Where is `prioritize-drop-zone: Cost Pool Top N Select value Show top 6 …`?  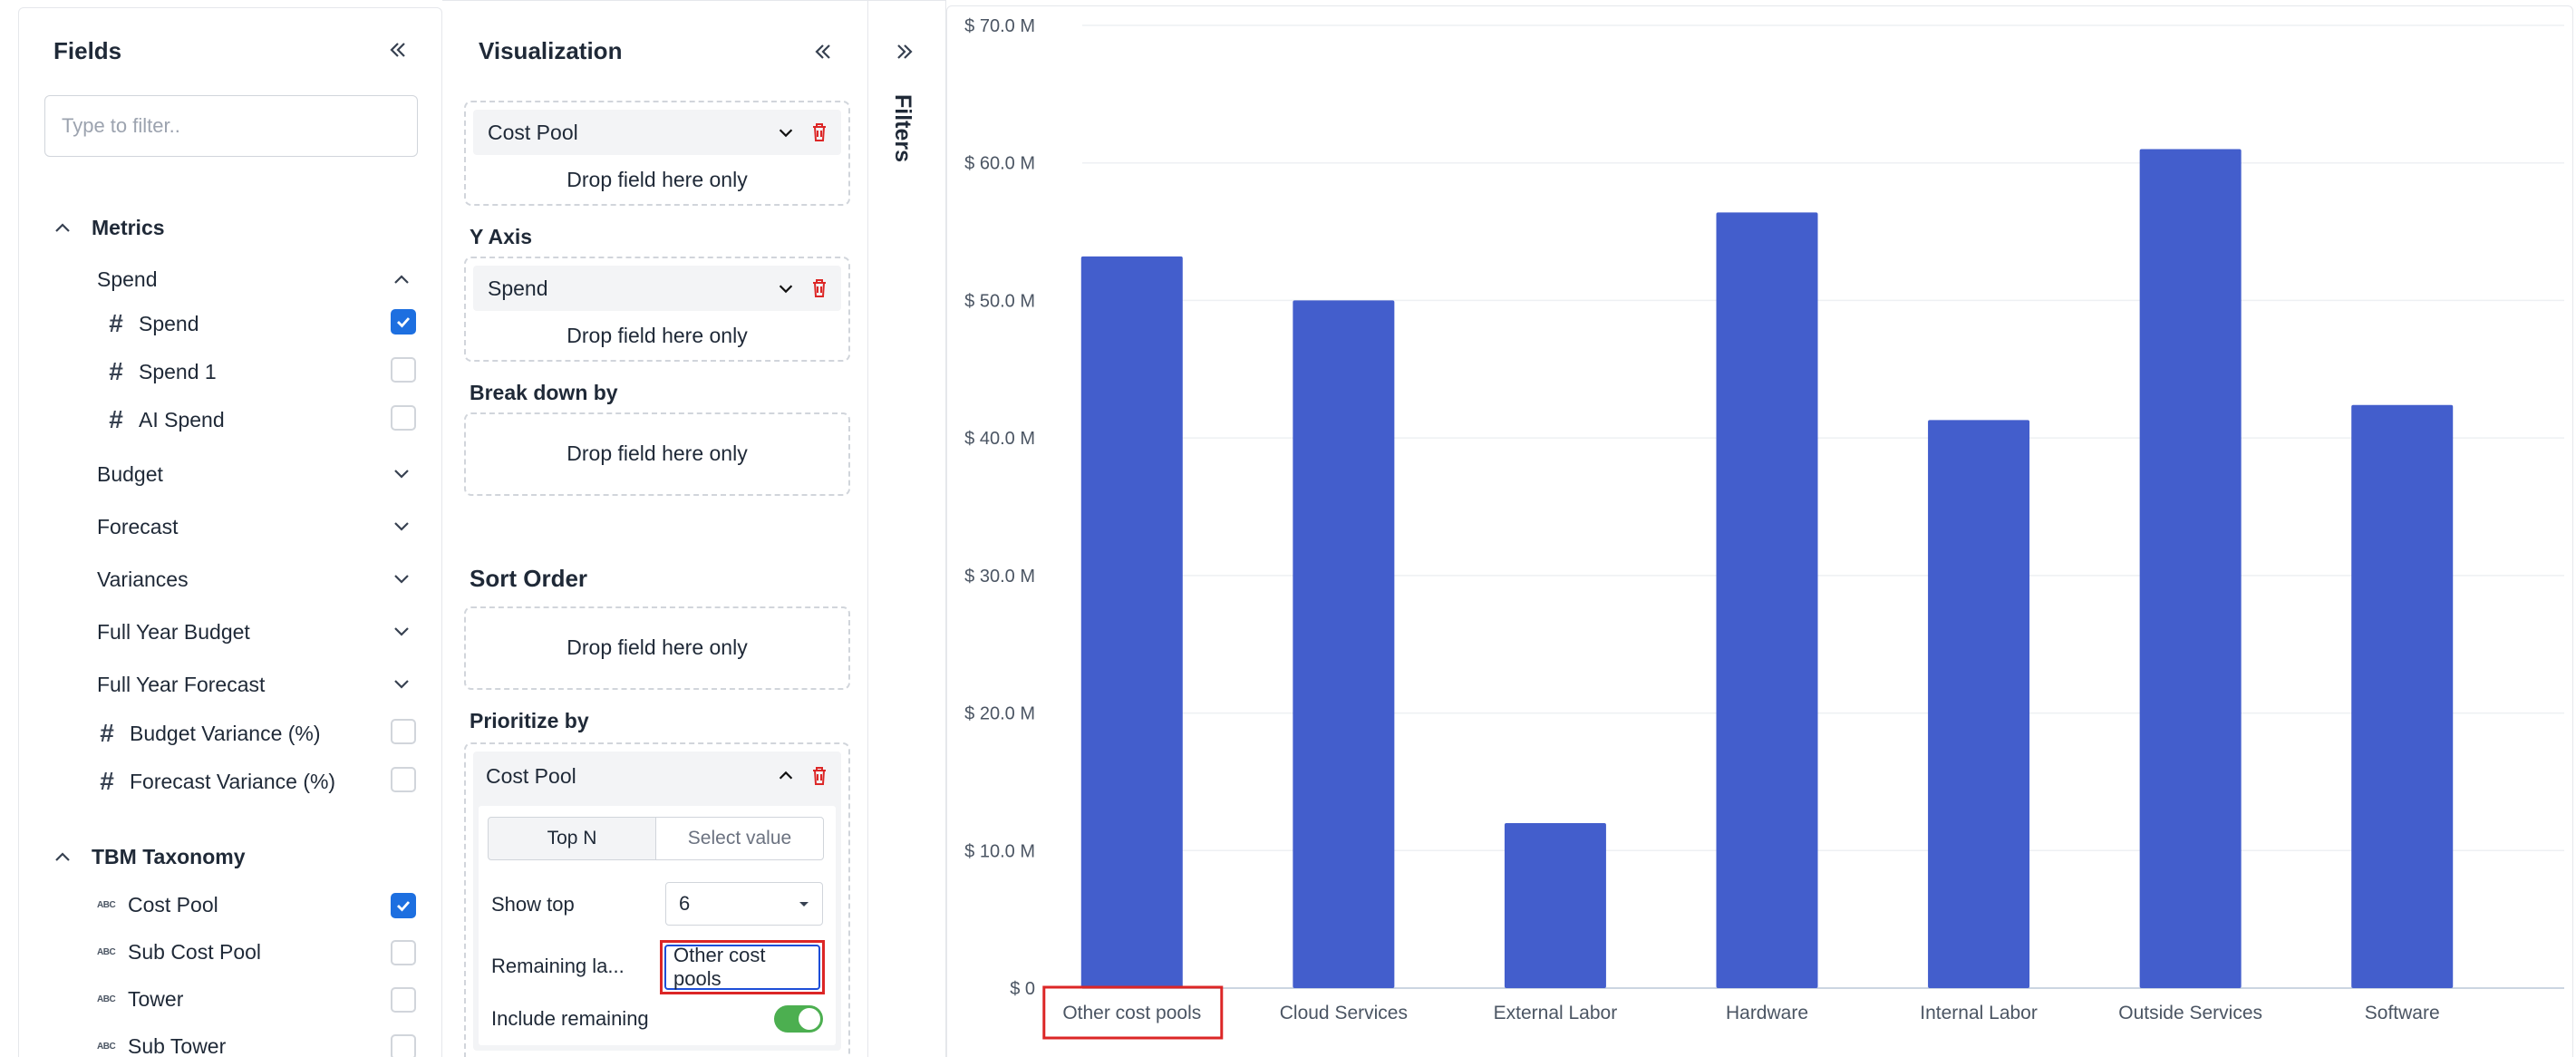 prioritize-drop-zone: Cost Pool Top N Select value Show top 6 … is located at coordinates (657, 899).